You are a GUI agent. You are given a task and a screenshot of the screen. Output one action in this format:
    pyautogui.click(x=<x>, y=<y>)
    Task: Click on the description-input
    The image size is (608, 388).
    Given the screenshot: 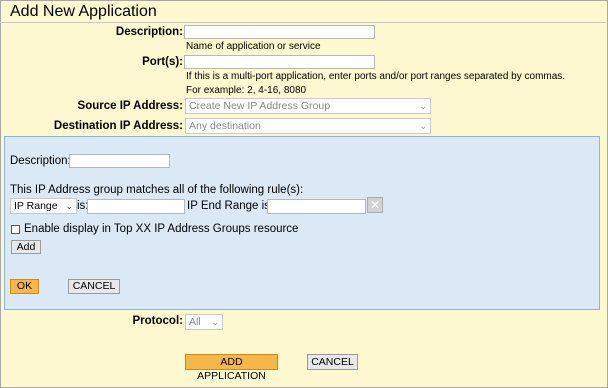 What is the action you would take?
    pyautogui.click(x=279, y=32)
    